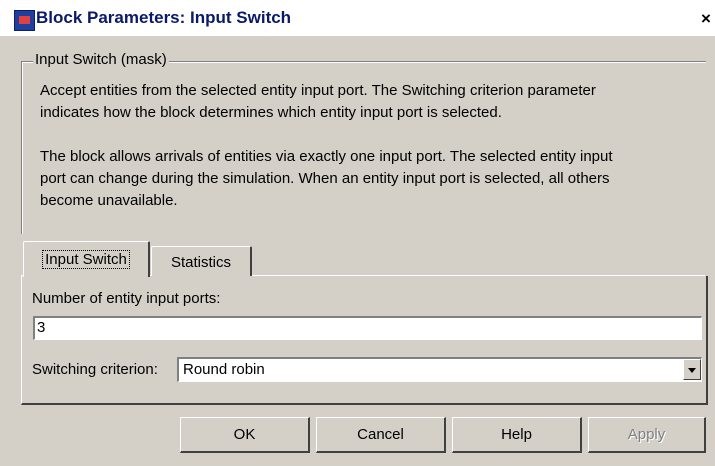  I want to click on help-button: Help, so click(517, 435).